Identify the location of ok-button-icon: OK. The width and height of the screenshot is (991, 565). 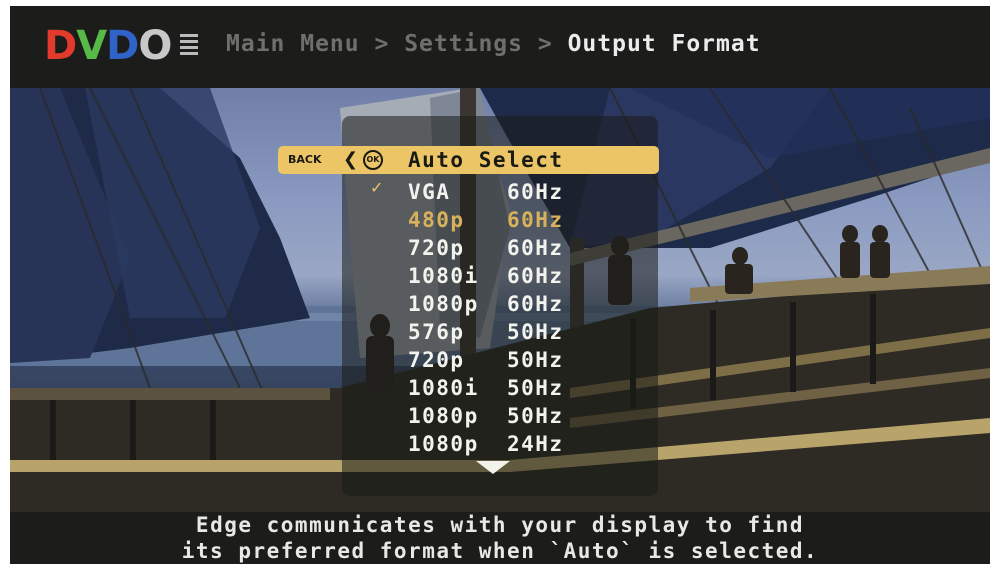
(373, 160).